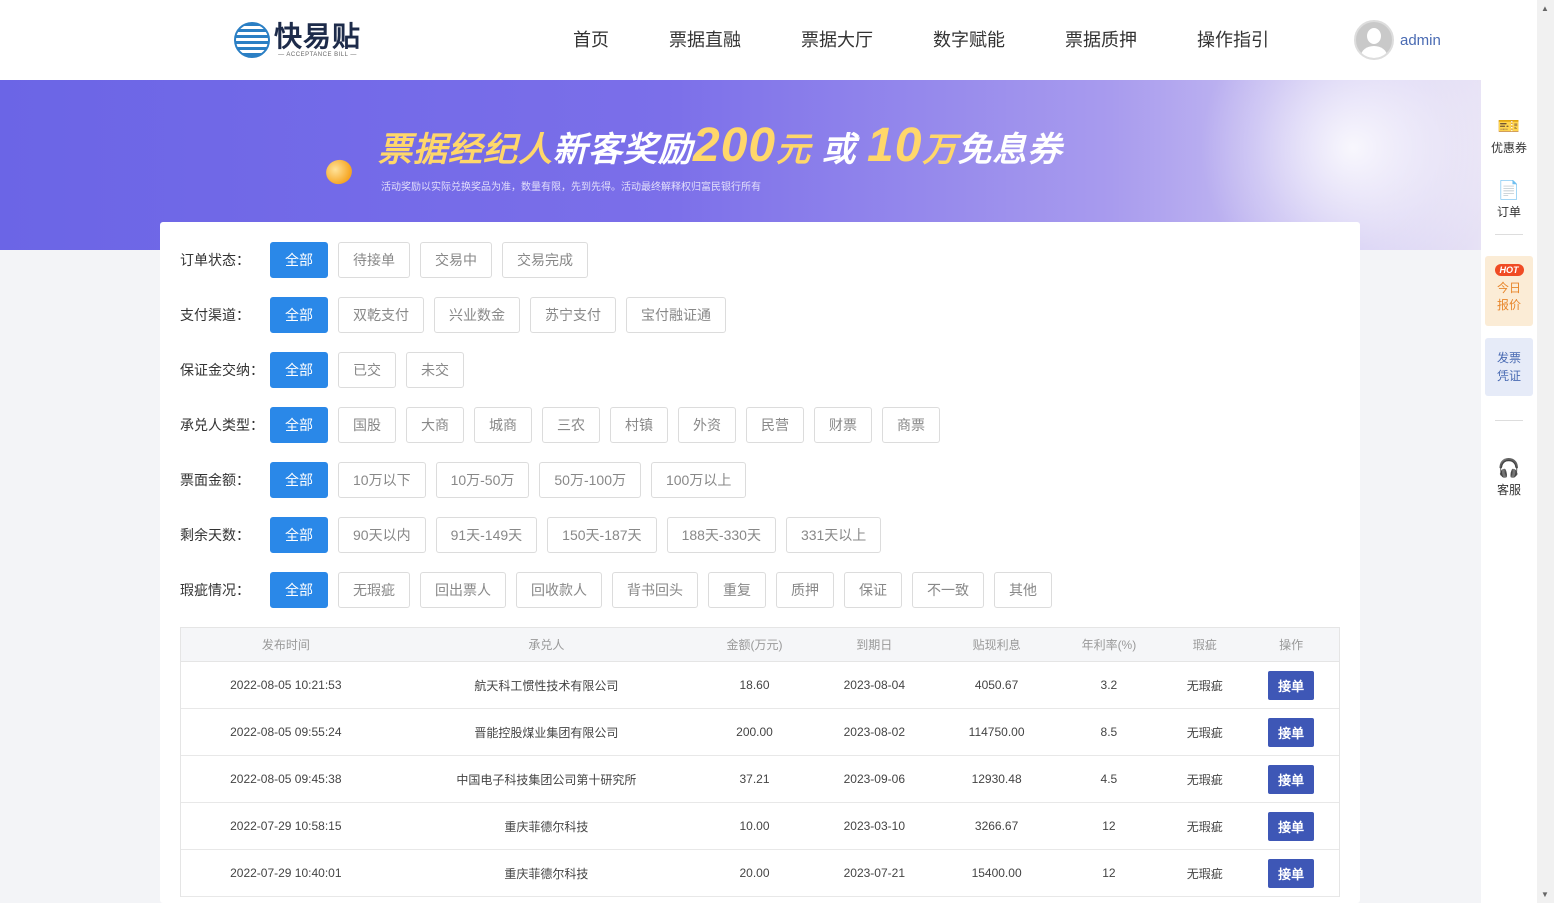  I want to click on filter-option: 91天-149天, so click(486, 535).